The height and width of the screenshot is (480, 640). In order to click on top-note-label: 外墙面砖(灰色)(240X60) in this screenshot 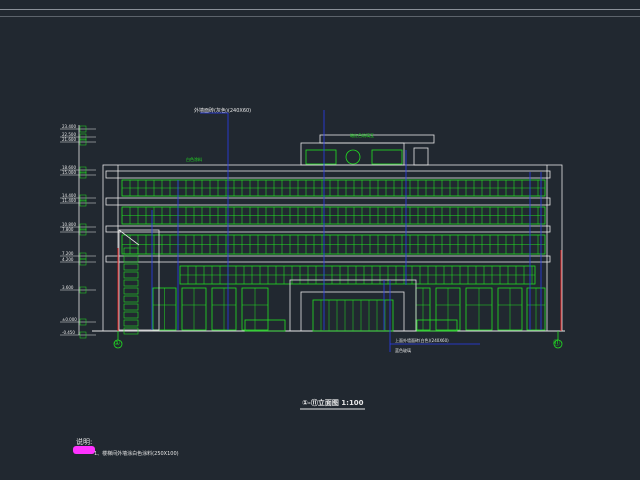, I will do `click(223, 111)`.